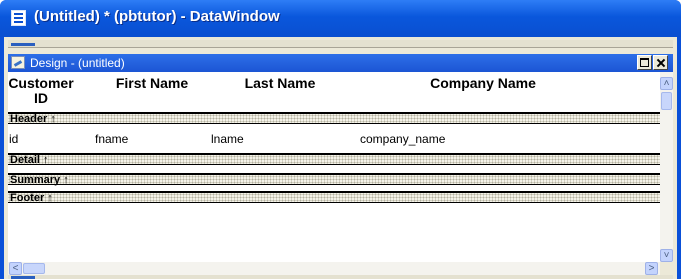 The image size is (681, 279). I want to click on field-id: id, so click(13, 139).